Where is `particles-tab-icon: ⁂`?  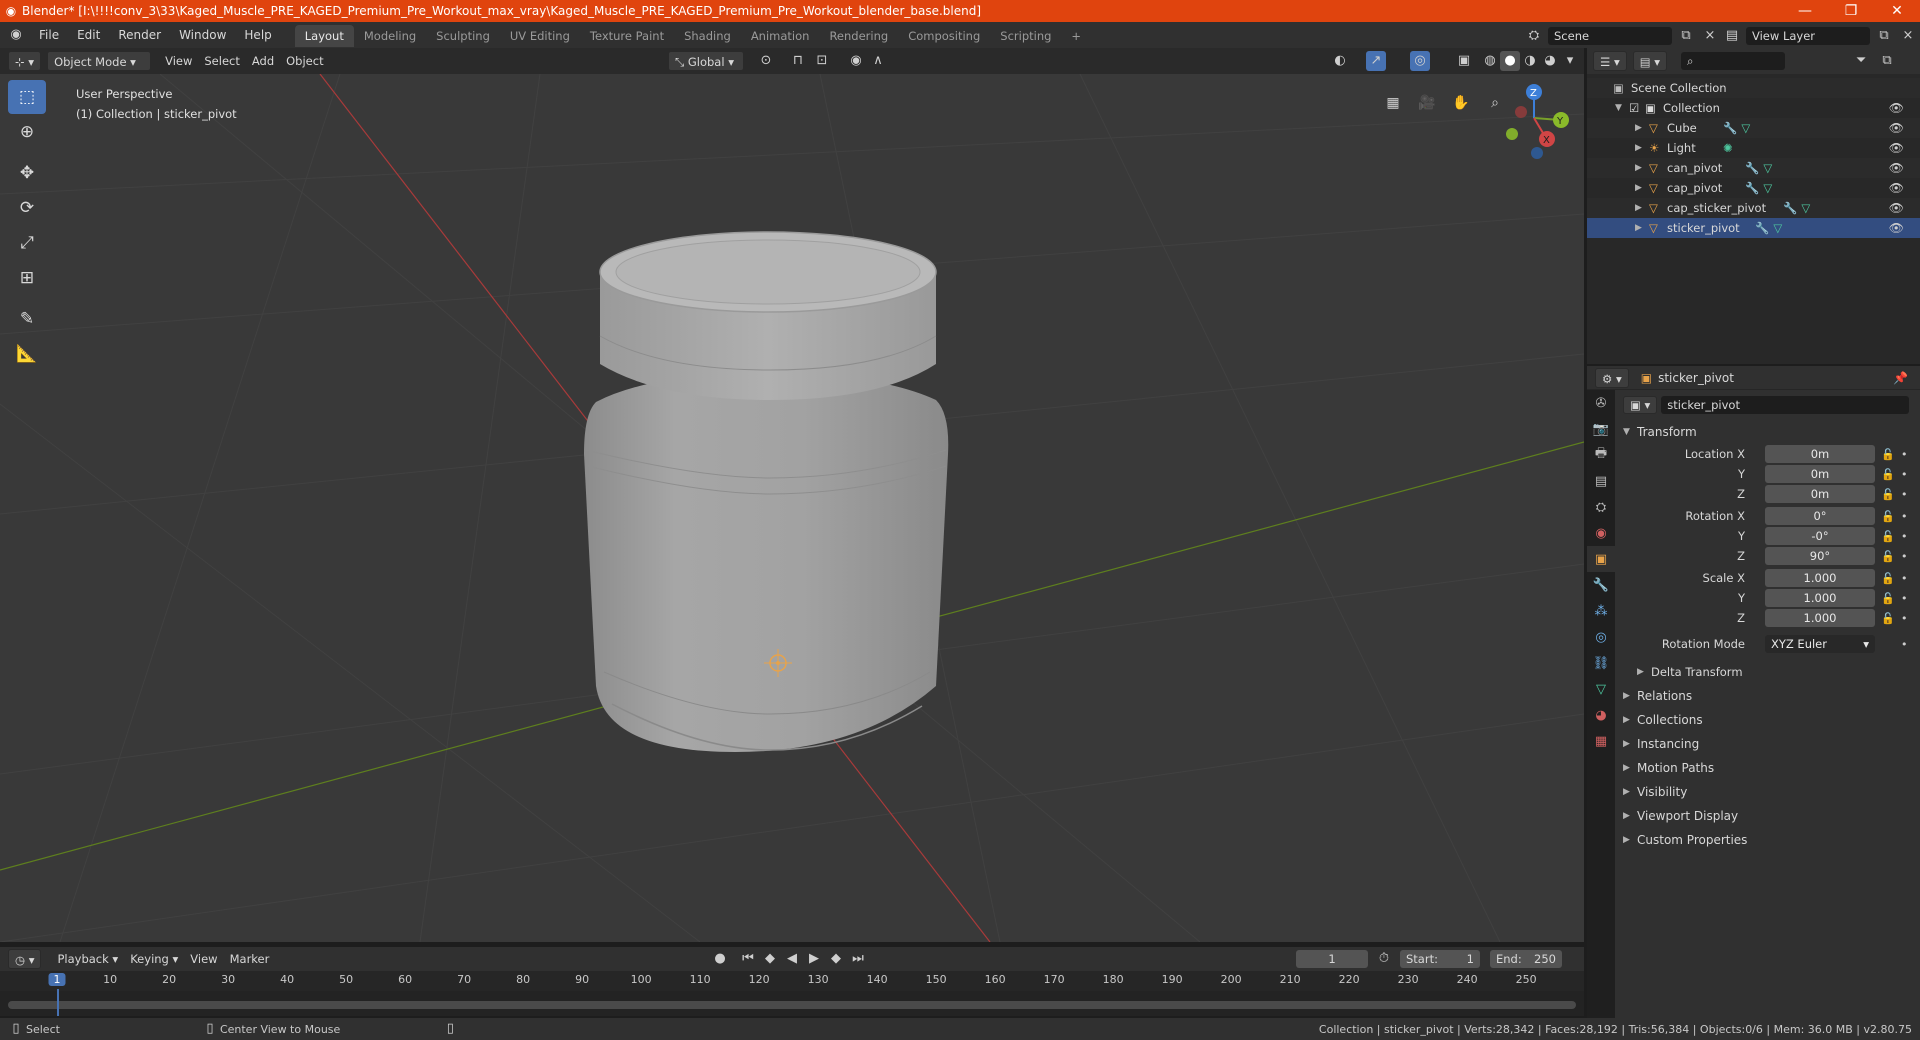 particles-tab-icon: ⁂ is located at coordinates (1601, 611).